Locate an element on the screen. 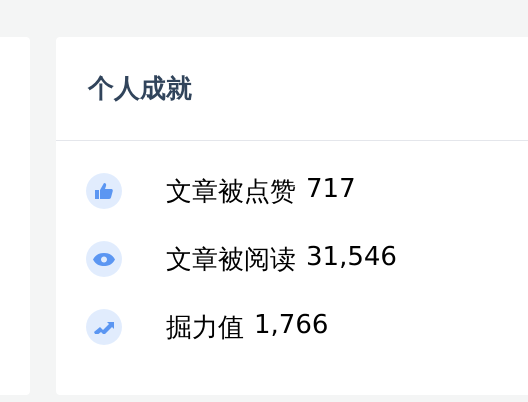  stat-label: 文章被阅读 is located at coordinates (231, 260).